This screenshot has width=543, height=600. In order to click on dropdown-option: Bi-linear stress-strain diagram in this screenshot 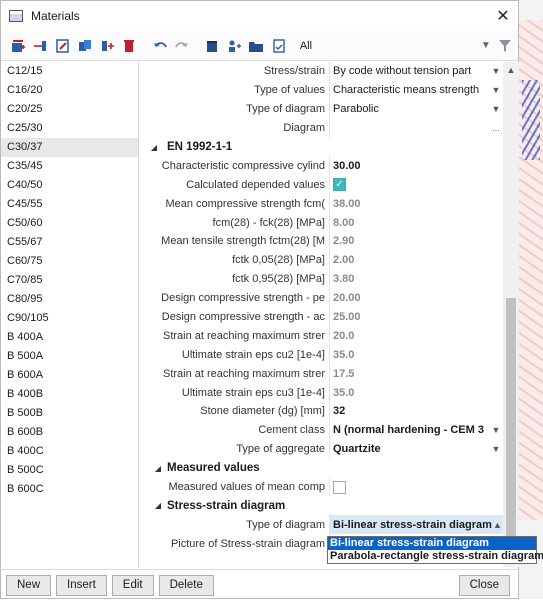, I will do `click(432, 543)`.